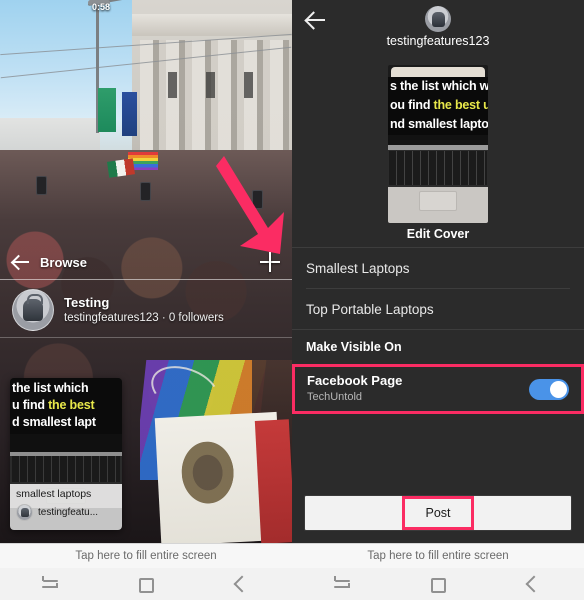 The width and height of the screenshot is (584, 600). Describe the element at coordinates (354, 347) in the screenshot. I see `section-header-make-visible-on: Make Visible On` at that location.